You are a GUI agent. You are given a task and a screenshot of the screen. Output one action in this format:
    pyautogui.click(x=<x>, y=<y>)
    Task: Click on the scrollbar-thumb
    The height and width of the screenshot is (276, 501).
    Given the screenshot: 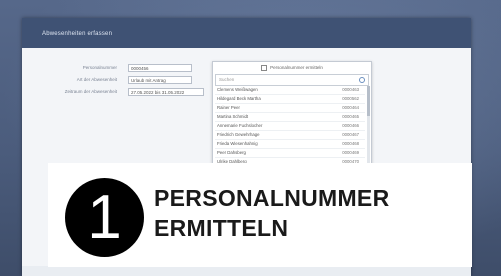 What is the action you would take?
    pyautogui.click(x=368, y=101)
    